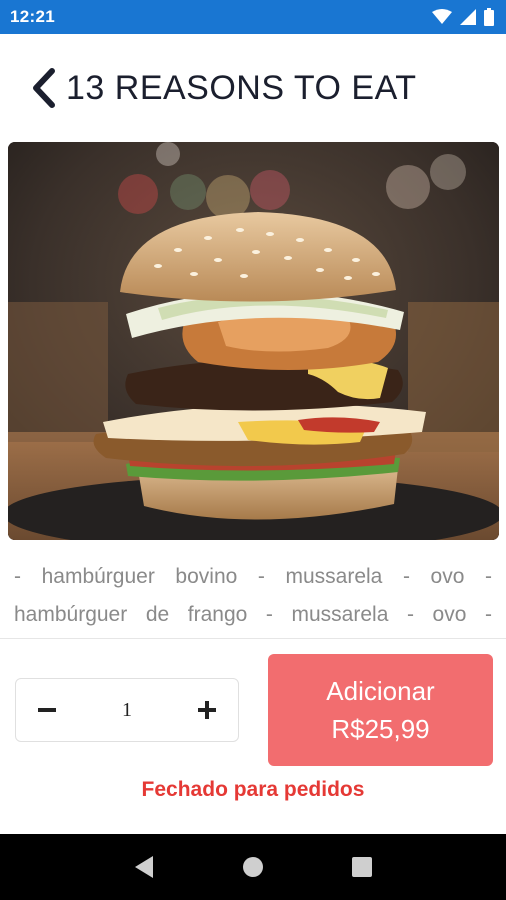 This screenshot has width=506, height=900. What do you see at coordinates (442, 17) in the screenshot?
I see `wifi-icon` at bounding box center [442, 17].